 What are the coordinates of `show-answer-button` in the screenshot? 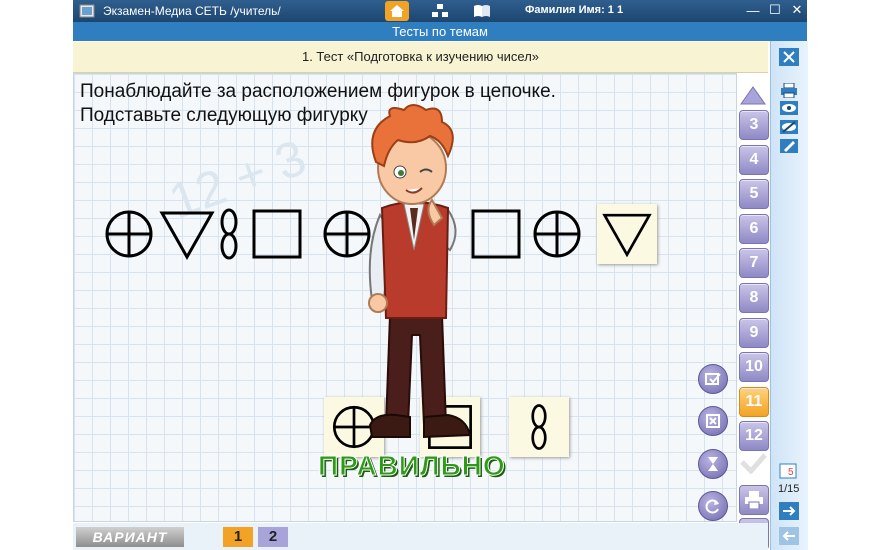 It's located at (789, 108).